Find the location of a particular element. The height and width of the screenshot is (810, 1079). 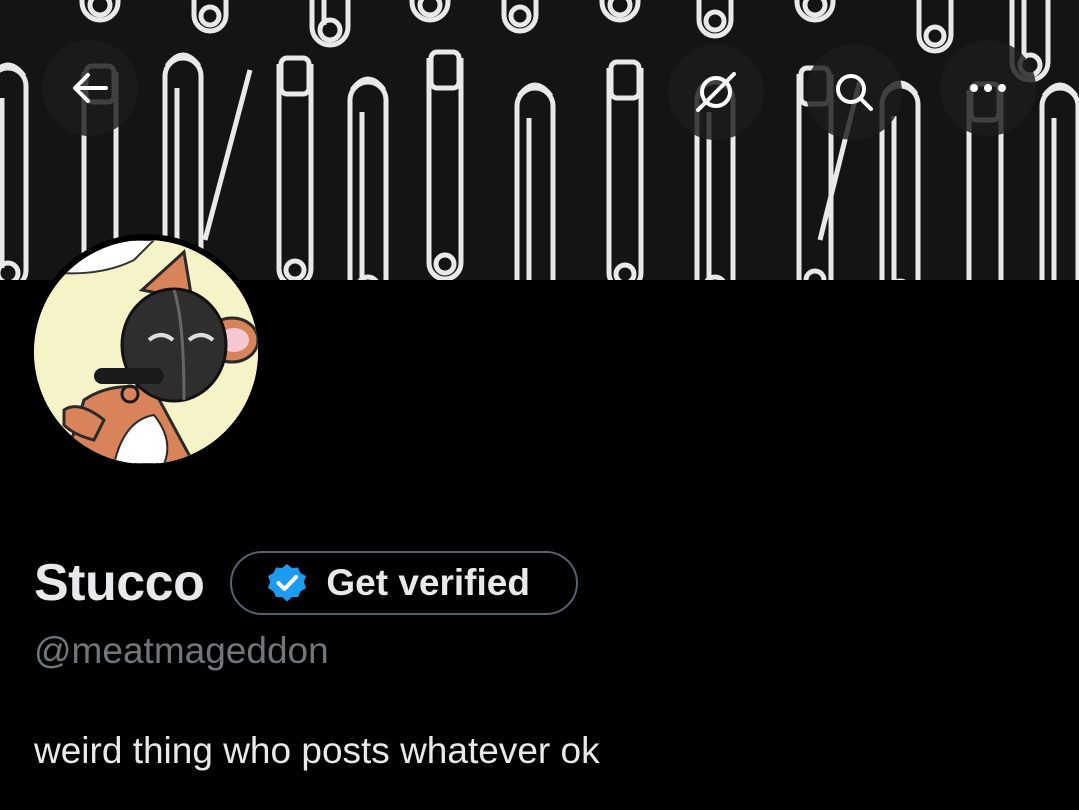

avatar-illustration is located at coordinates (146, 352).